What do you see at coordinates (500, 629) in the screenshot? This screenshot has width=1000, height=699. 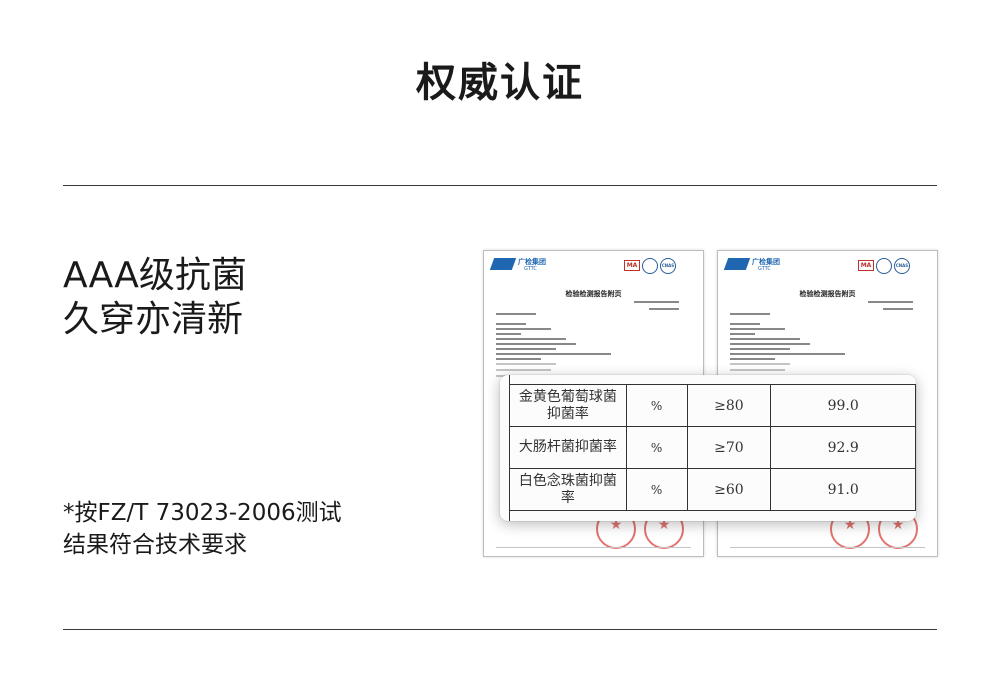 I see `bottom-divider` at bounding box center [500, 629].